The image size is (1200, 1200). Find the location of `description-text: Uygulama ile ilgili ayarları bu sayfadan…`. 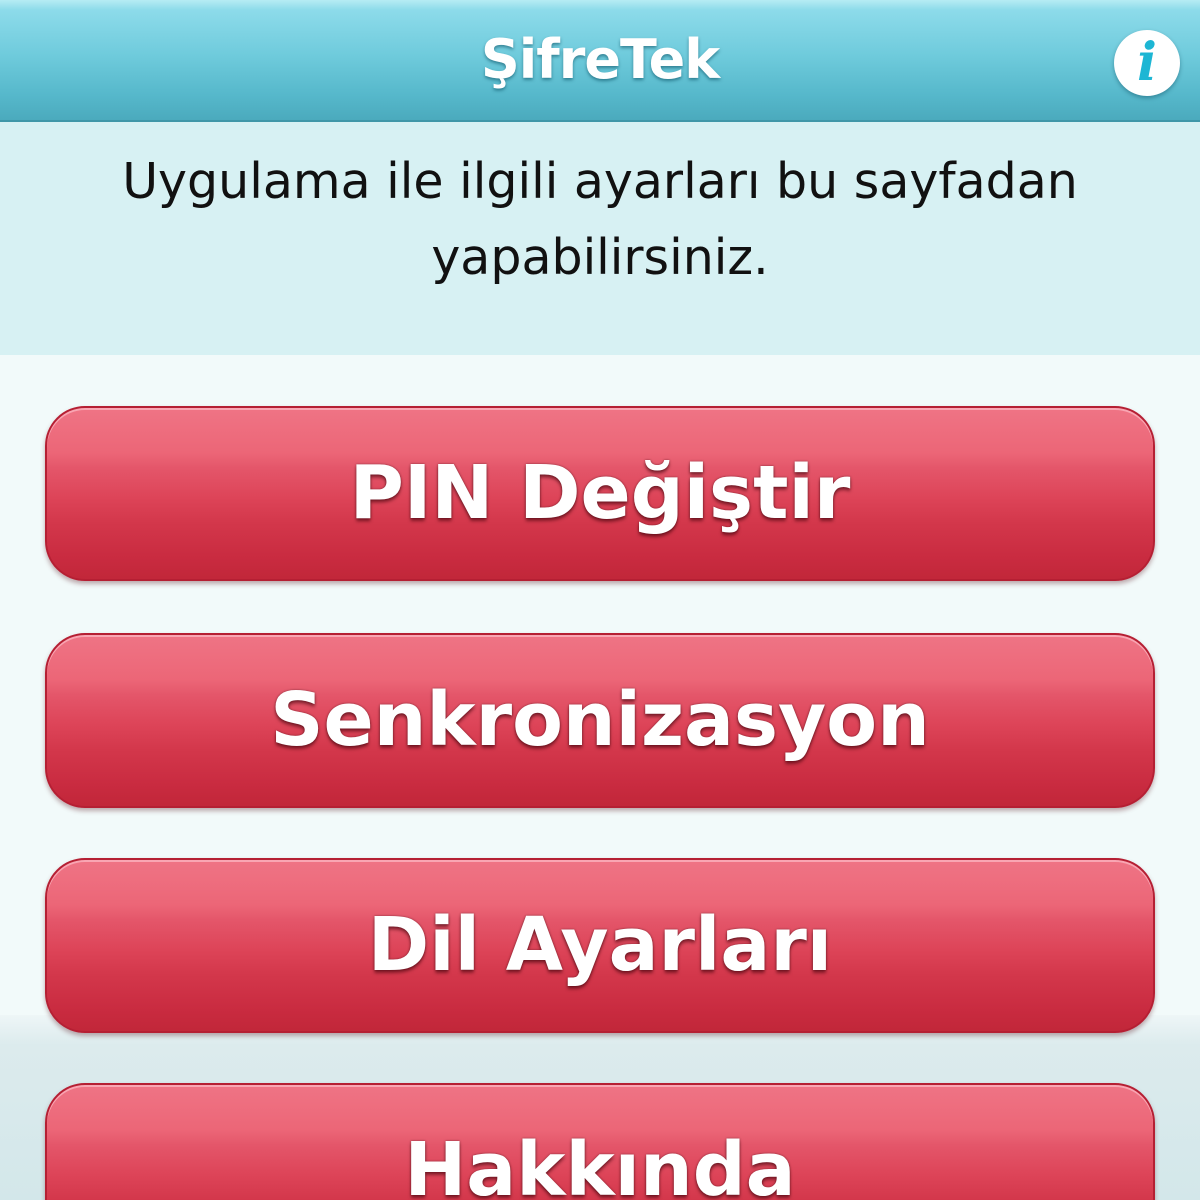

description-text: Uygulama ile ilgili ayarları bu sayfadan… is located at coordinates (600, 219).